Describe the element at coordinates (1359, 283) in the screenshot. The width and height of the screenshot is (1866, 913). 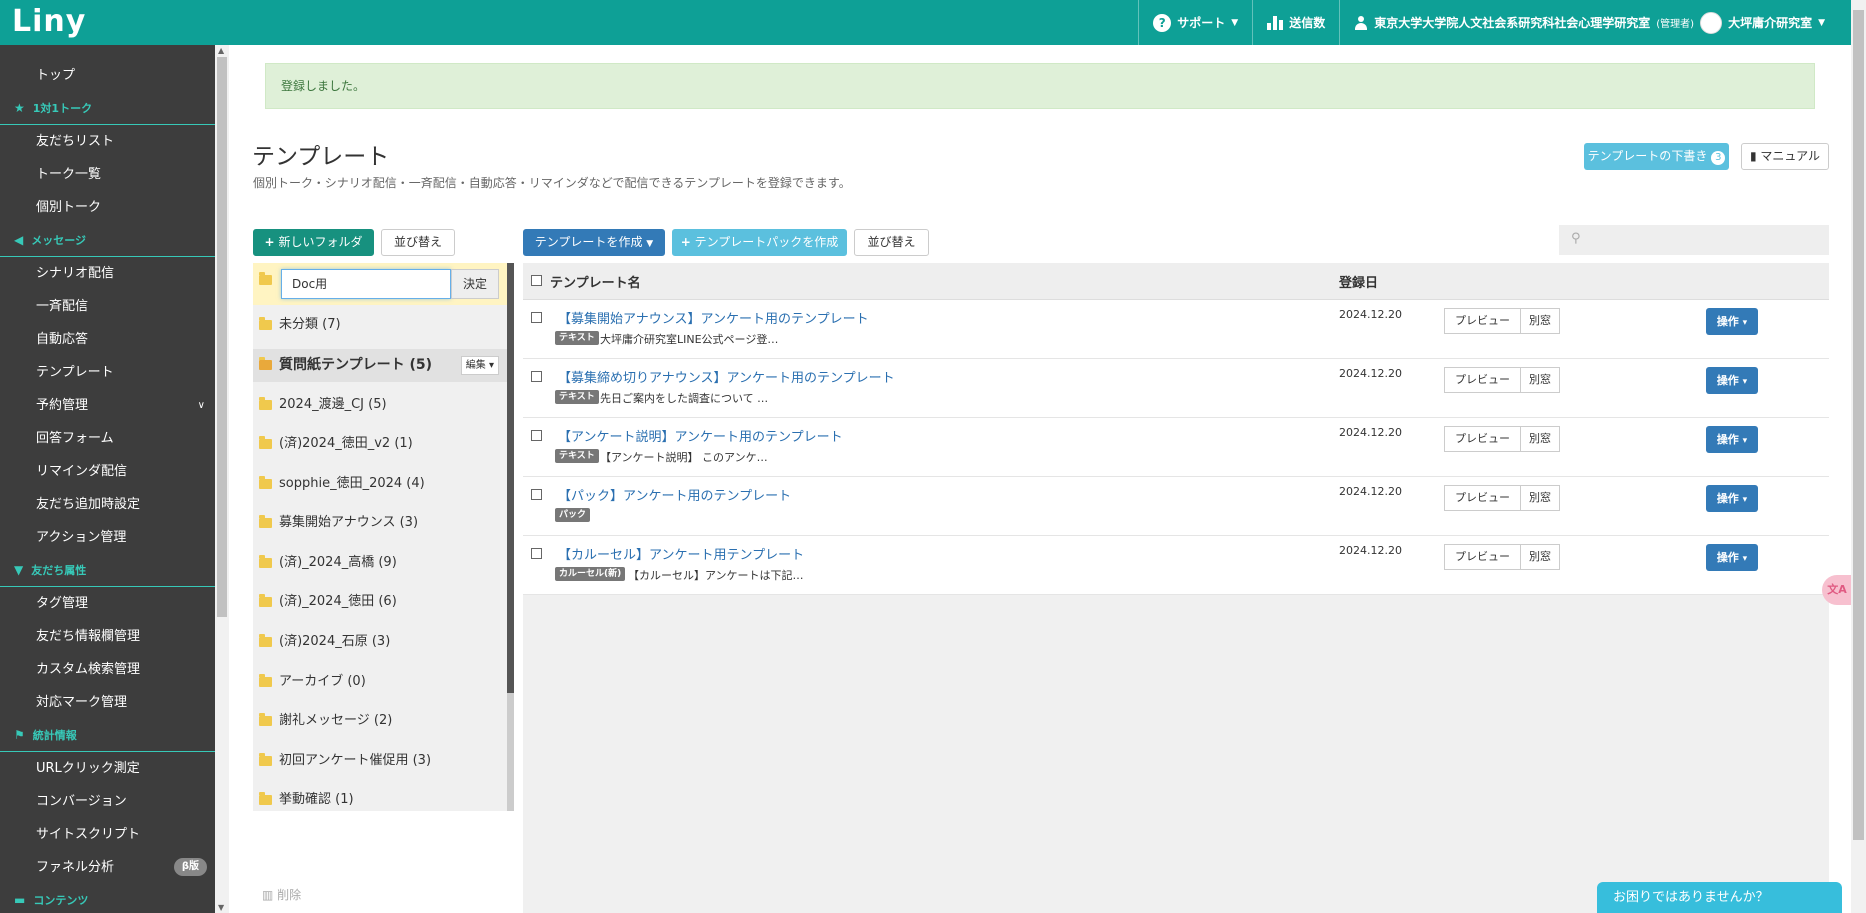
I see `col-registered-date: 登録日` at that location.